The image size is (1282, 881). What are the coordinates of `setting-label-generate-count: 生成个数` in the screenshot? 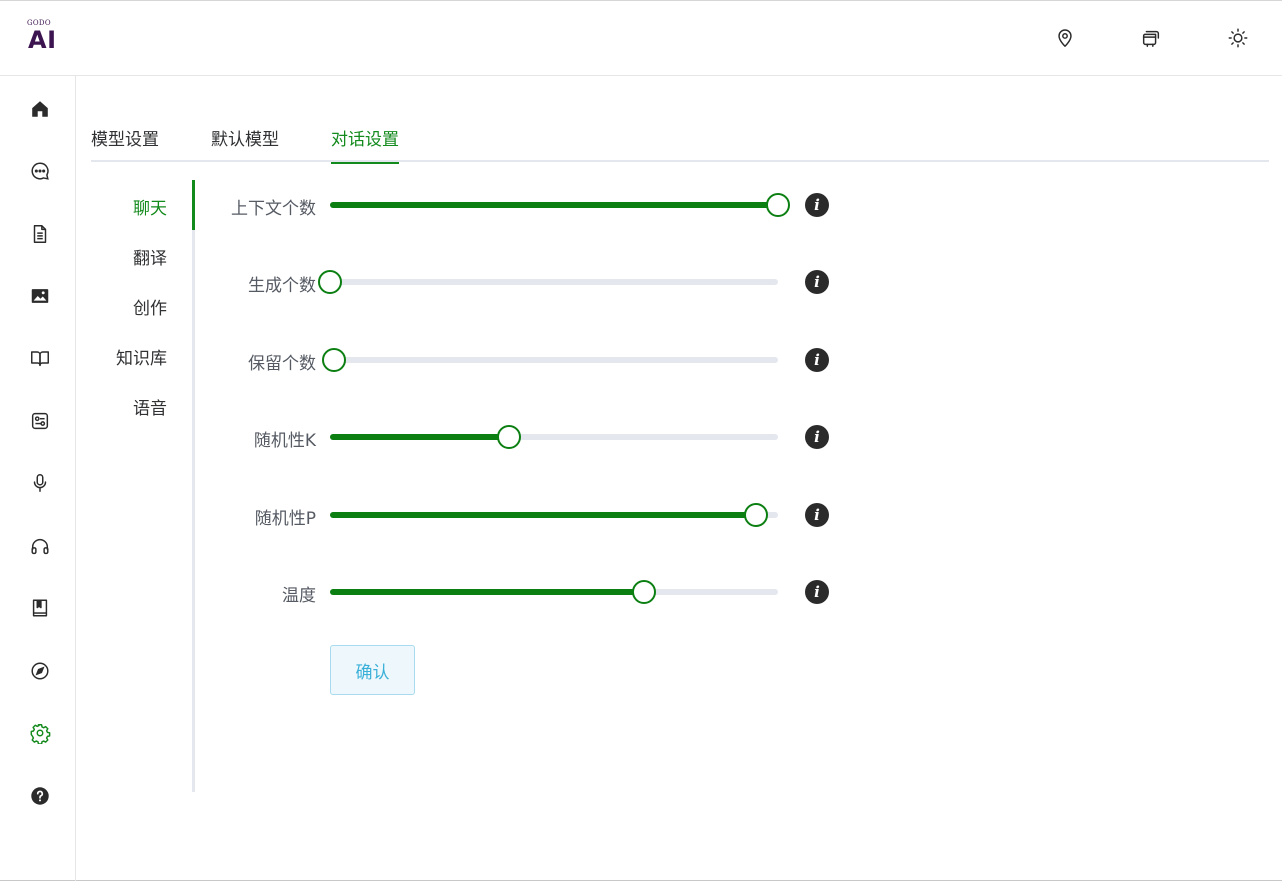 It's located at (282, 286).